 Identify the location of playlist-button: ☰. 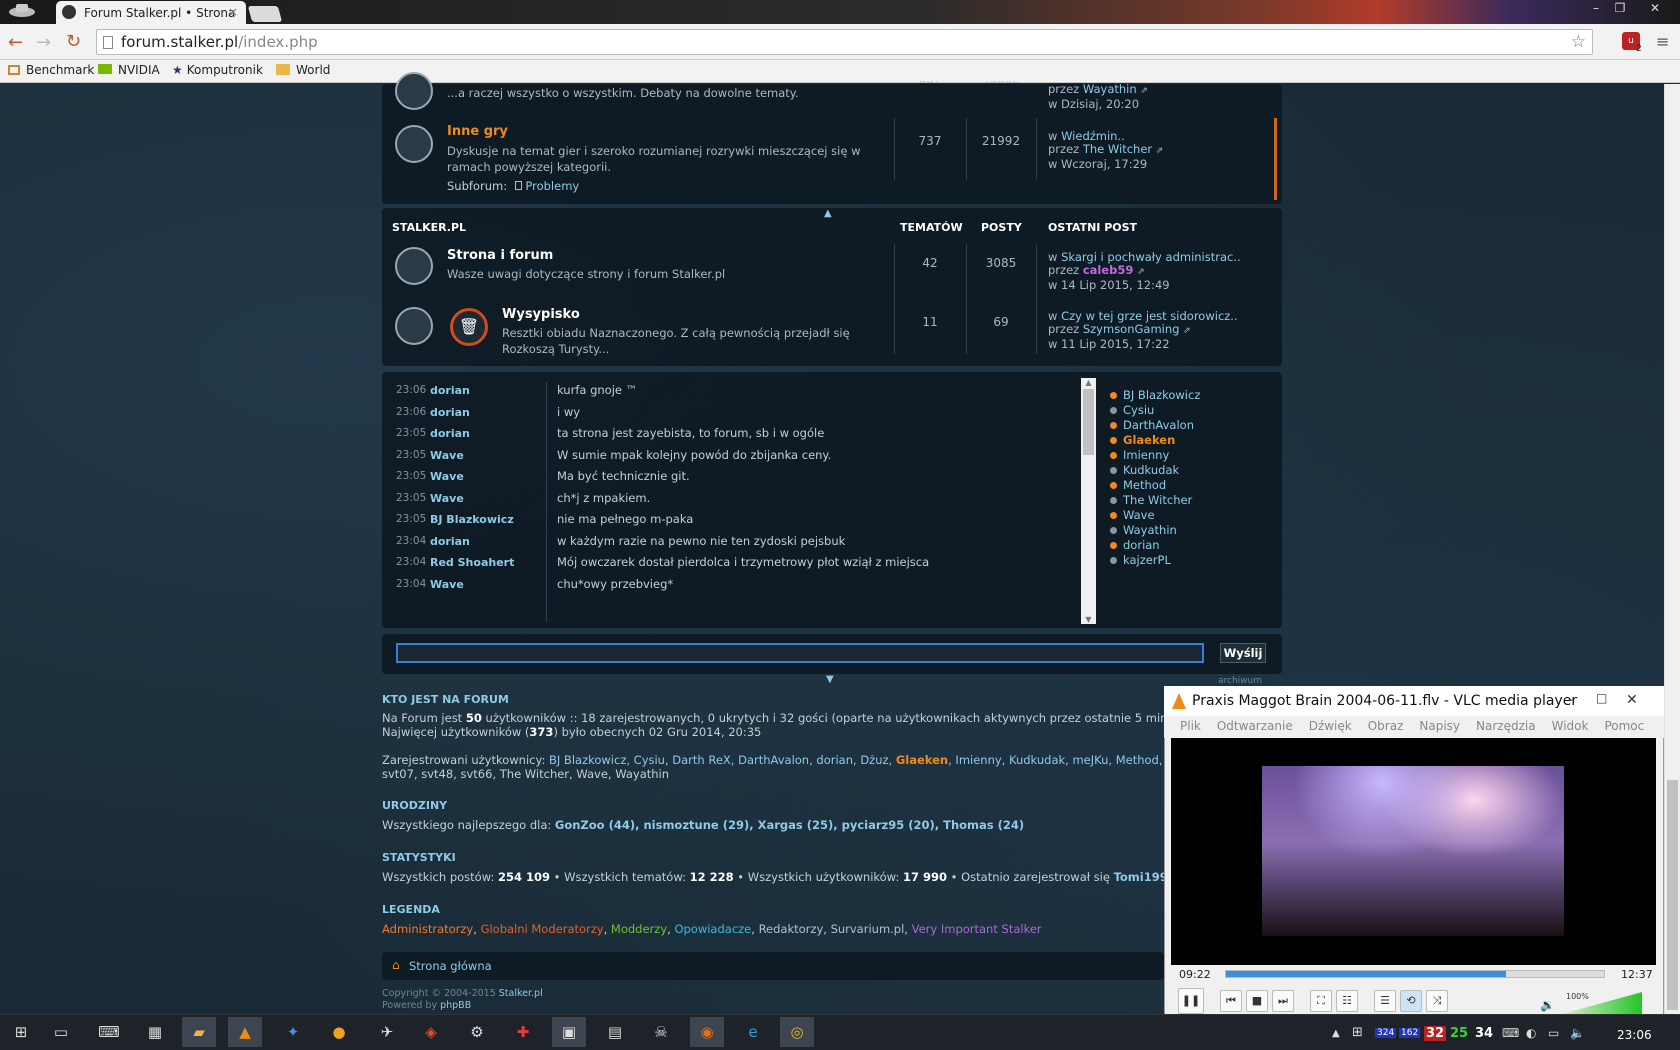
(1385, 1001).